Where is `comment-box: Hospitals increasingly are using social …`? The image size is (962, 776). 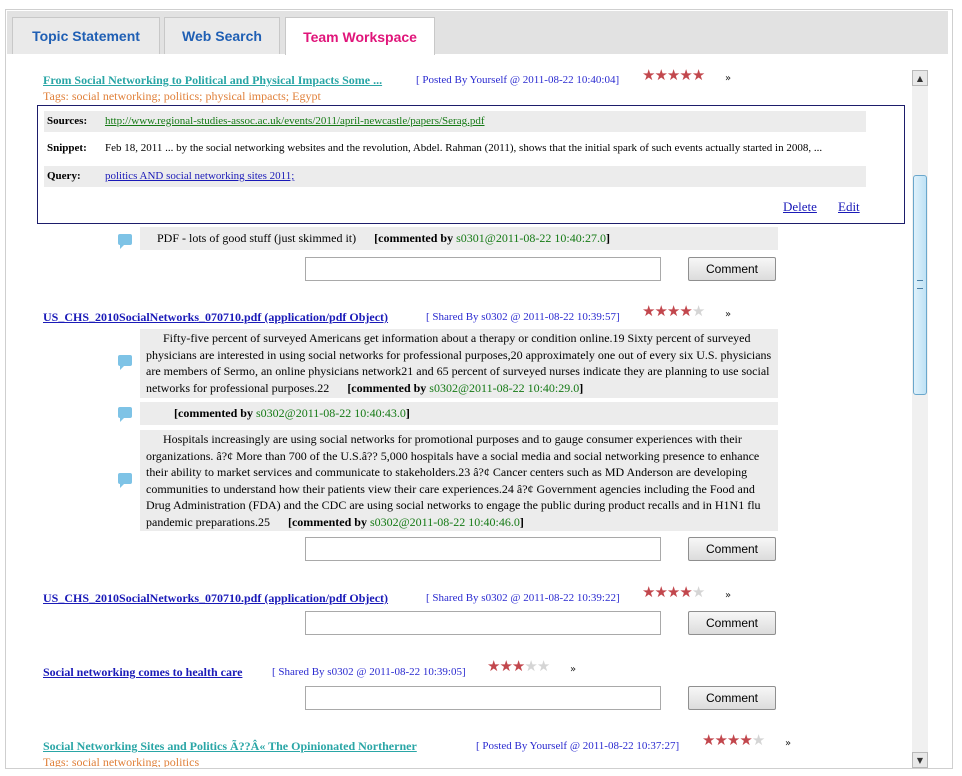 comment-box: Hospitals increasingly are using social … is located at coordinates (459, 480).